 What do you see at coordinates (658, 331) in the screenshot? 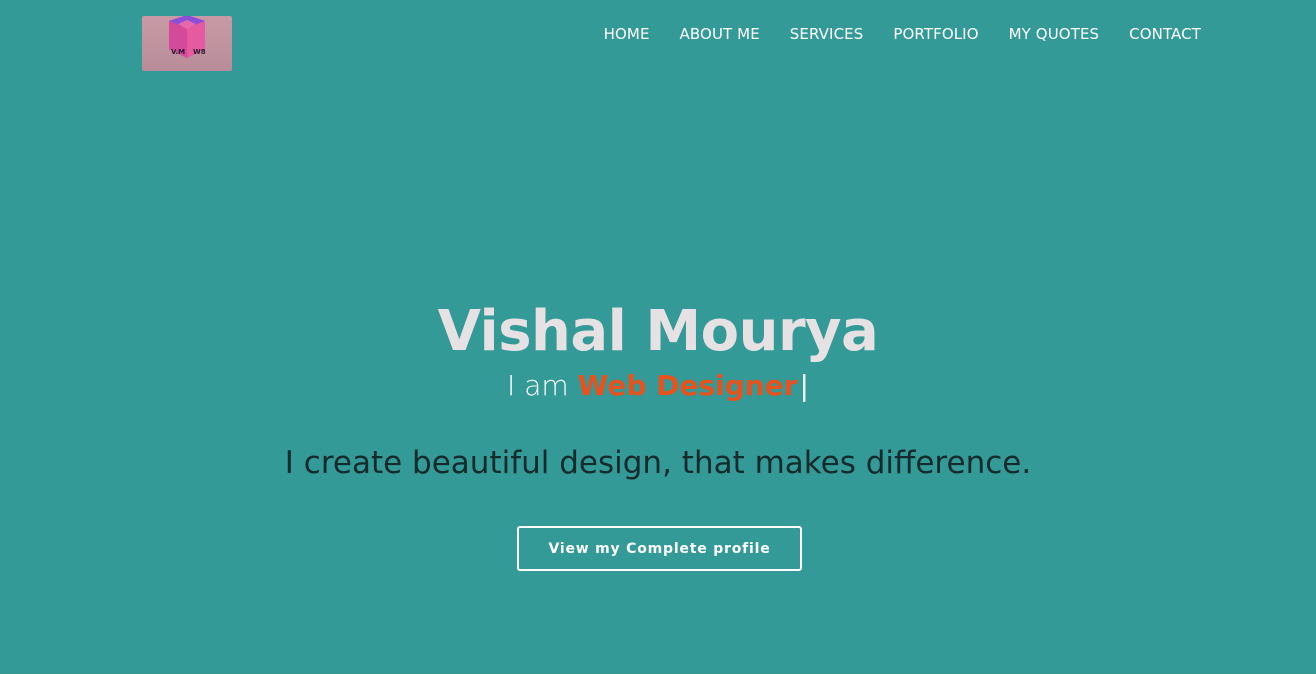
I see `hero-name: Vishal Mourya` at bounding box center [658, 331].